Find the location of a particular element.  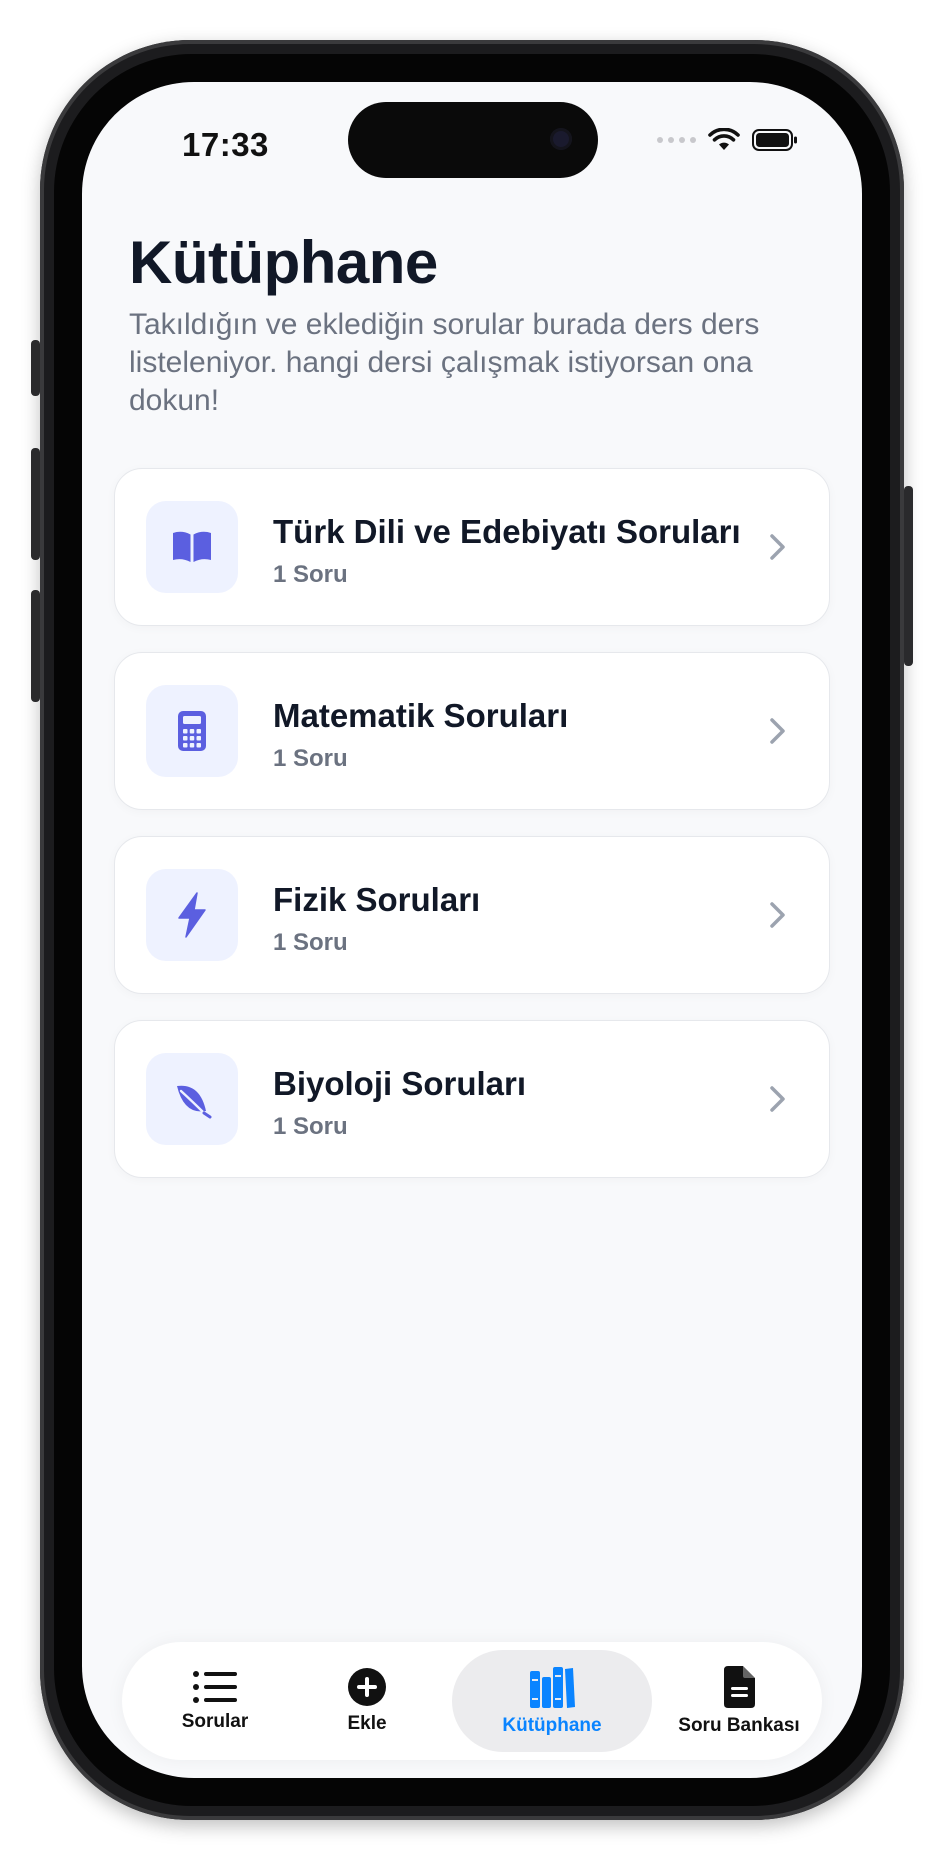

status-icons is located at coordinates (727, 140).